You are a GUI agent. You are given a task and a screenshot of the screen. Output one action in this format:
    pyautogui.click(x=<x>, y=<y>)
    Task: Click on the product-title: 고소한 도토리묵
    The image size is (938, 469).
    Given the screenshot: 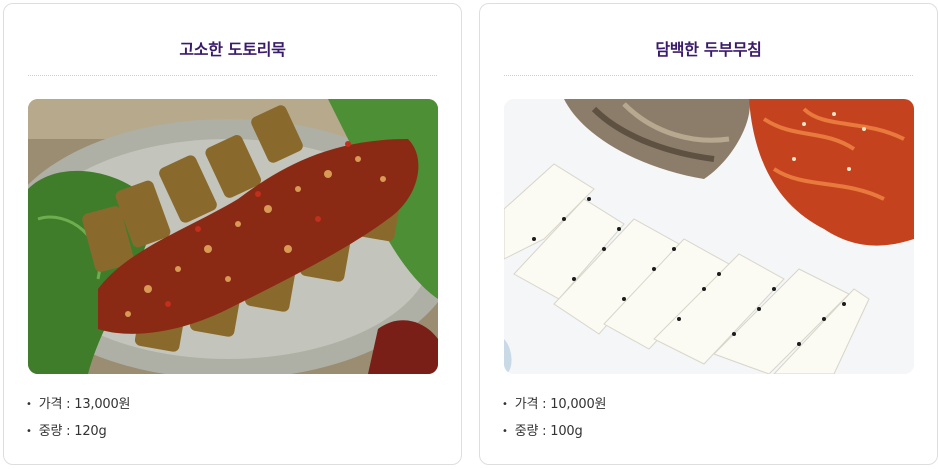 What is the action you would take?
    pyautogui.click(x=232, y=48)
    